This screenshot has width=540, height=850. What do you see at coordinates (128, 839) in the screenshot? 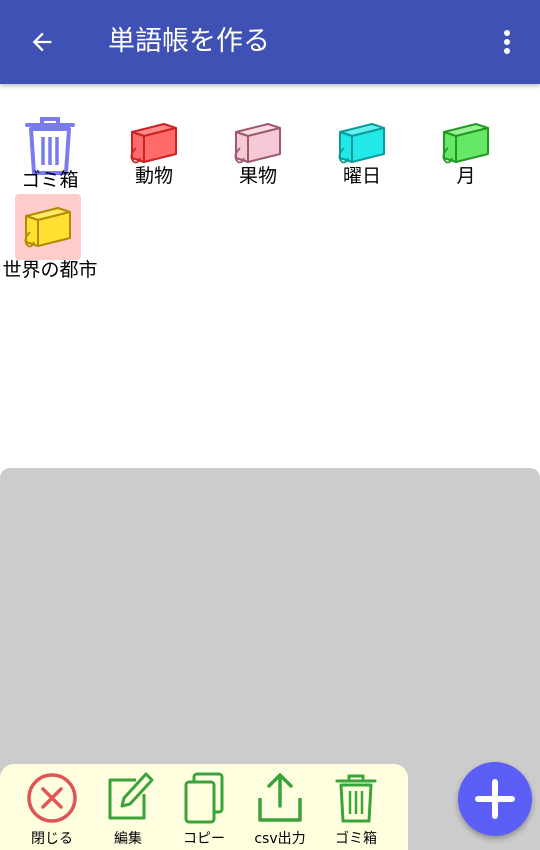
I see `edit-label: 編集` at bounding box center [128, 839].